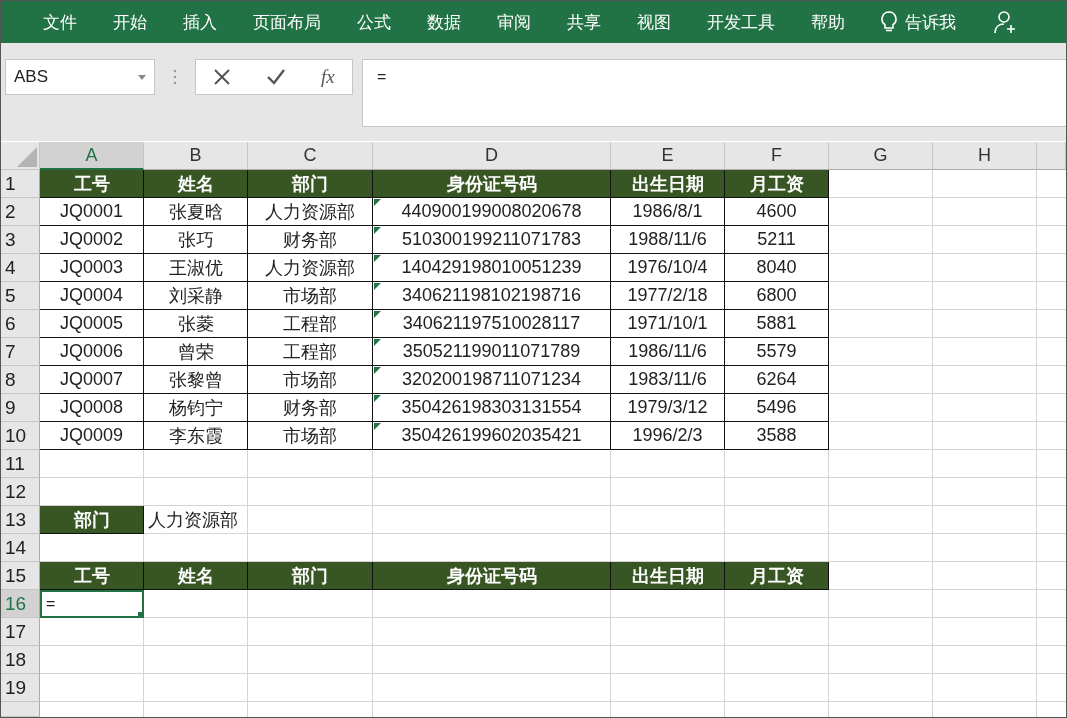  I want to click on column-header: C, so click(310, 156).